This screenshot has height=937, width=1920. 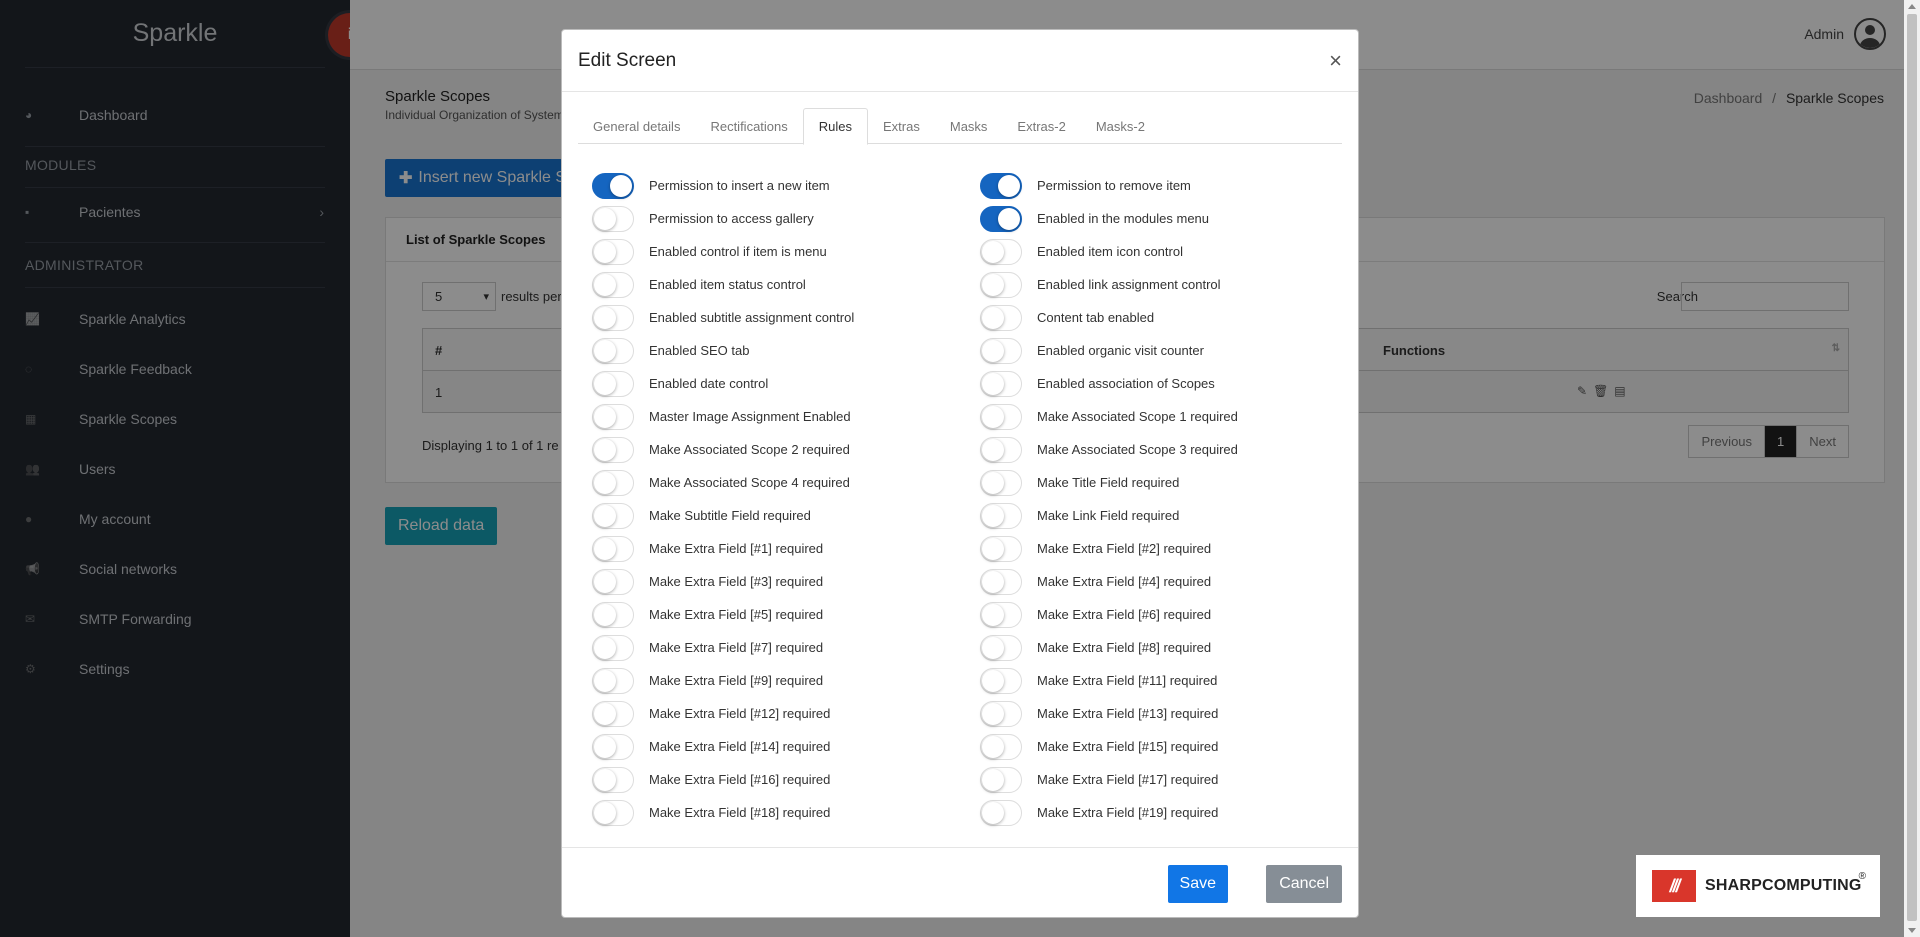 I want to click on rule-row: Make Associated Scope 1 required, so click(x=1109, y=416).